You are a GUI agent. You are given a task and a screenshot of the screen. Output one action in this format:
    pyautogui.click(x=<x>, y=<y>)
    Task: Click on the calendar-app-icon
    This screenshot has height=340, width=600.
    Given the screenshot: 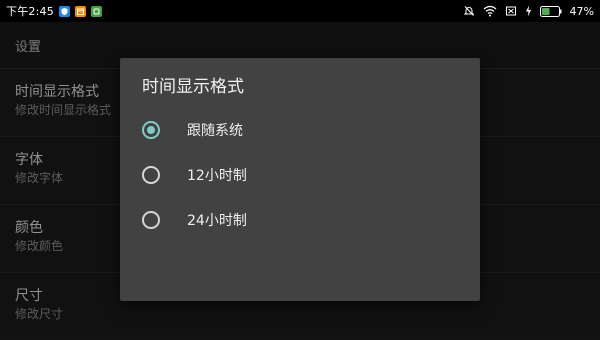 What is the action you would take?
    pyautogui.click(x=80, y=11)
    